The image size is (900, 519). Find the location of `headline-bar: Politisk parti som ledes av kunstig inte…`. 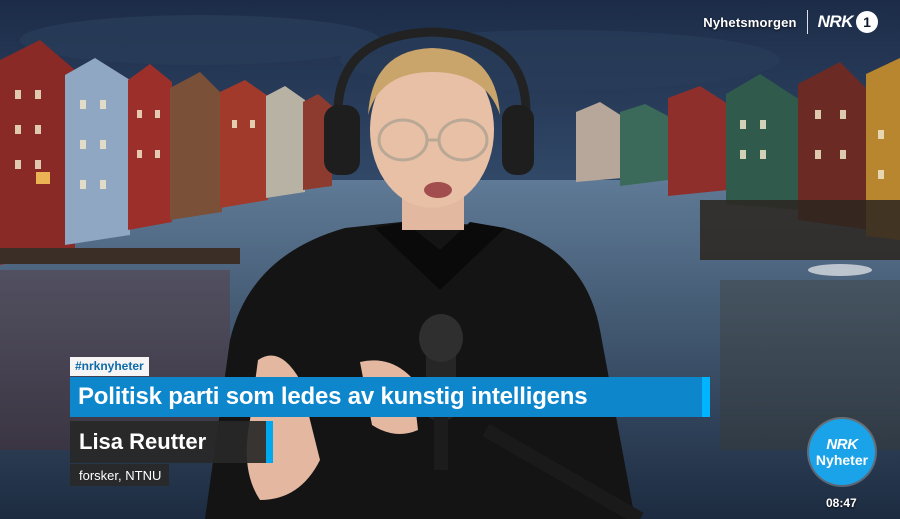

headline-bar: Politisk parti som ledes av kunstig inte… is located at coordinates (390, 397).